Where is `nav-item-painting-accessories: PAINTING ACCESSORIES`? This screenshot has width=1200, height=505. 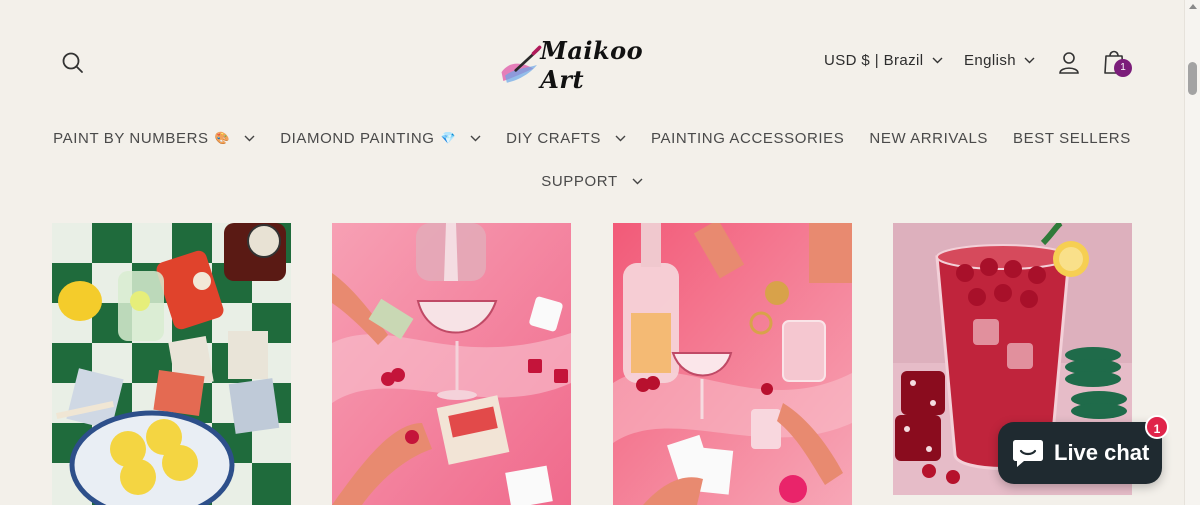
nav-item-painting-accessories: PAINTING ACCESSORIES is located at coordinates (747, 138).